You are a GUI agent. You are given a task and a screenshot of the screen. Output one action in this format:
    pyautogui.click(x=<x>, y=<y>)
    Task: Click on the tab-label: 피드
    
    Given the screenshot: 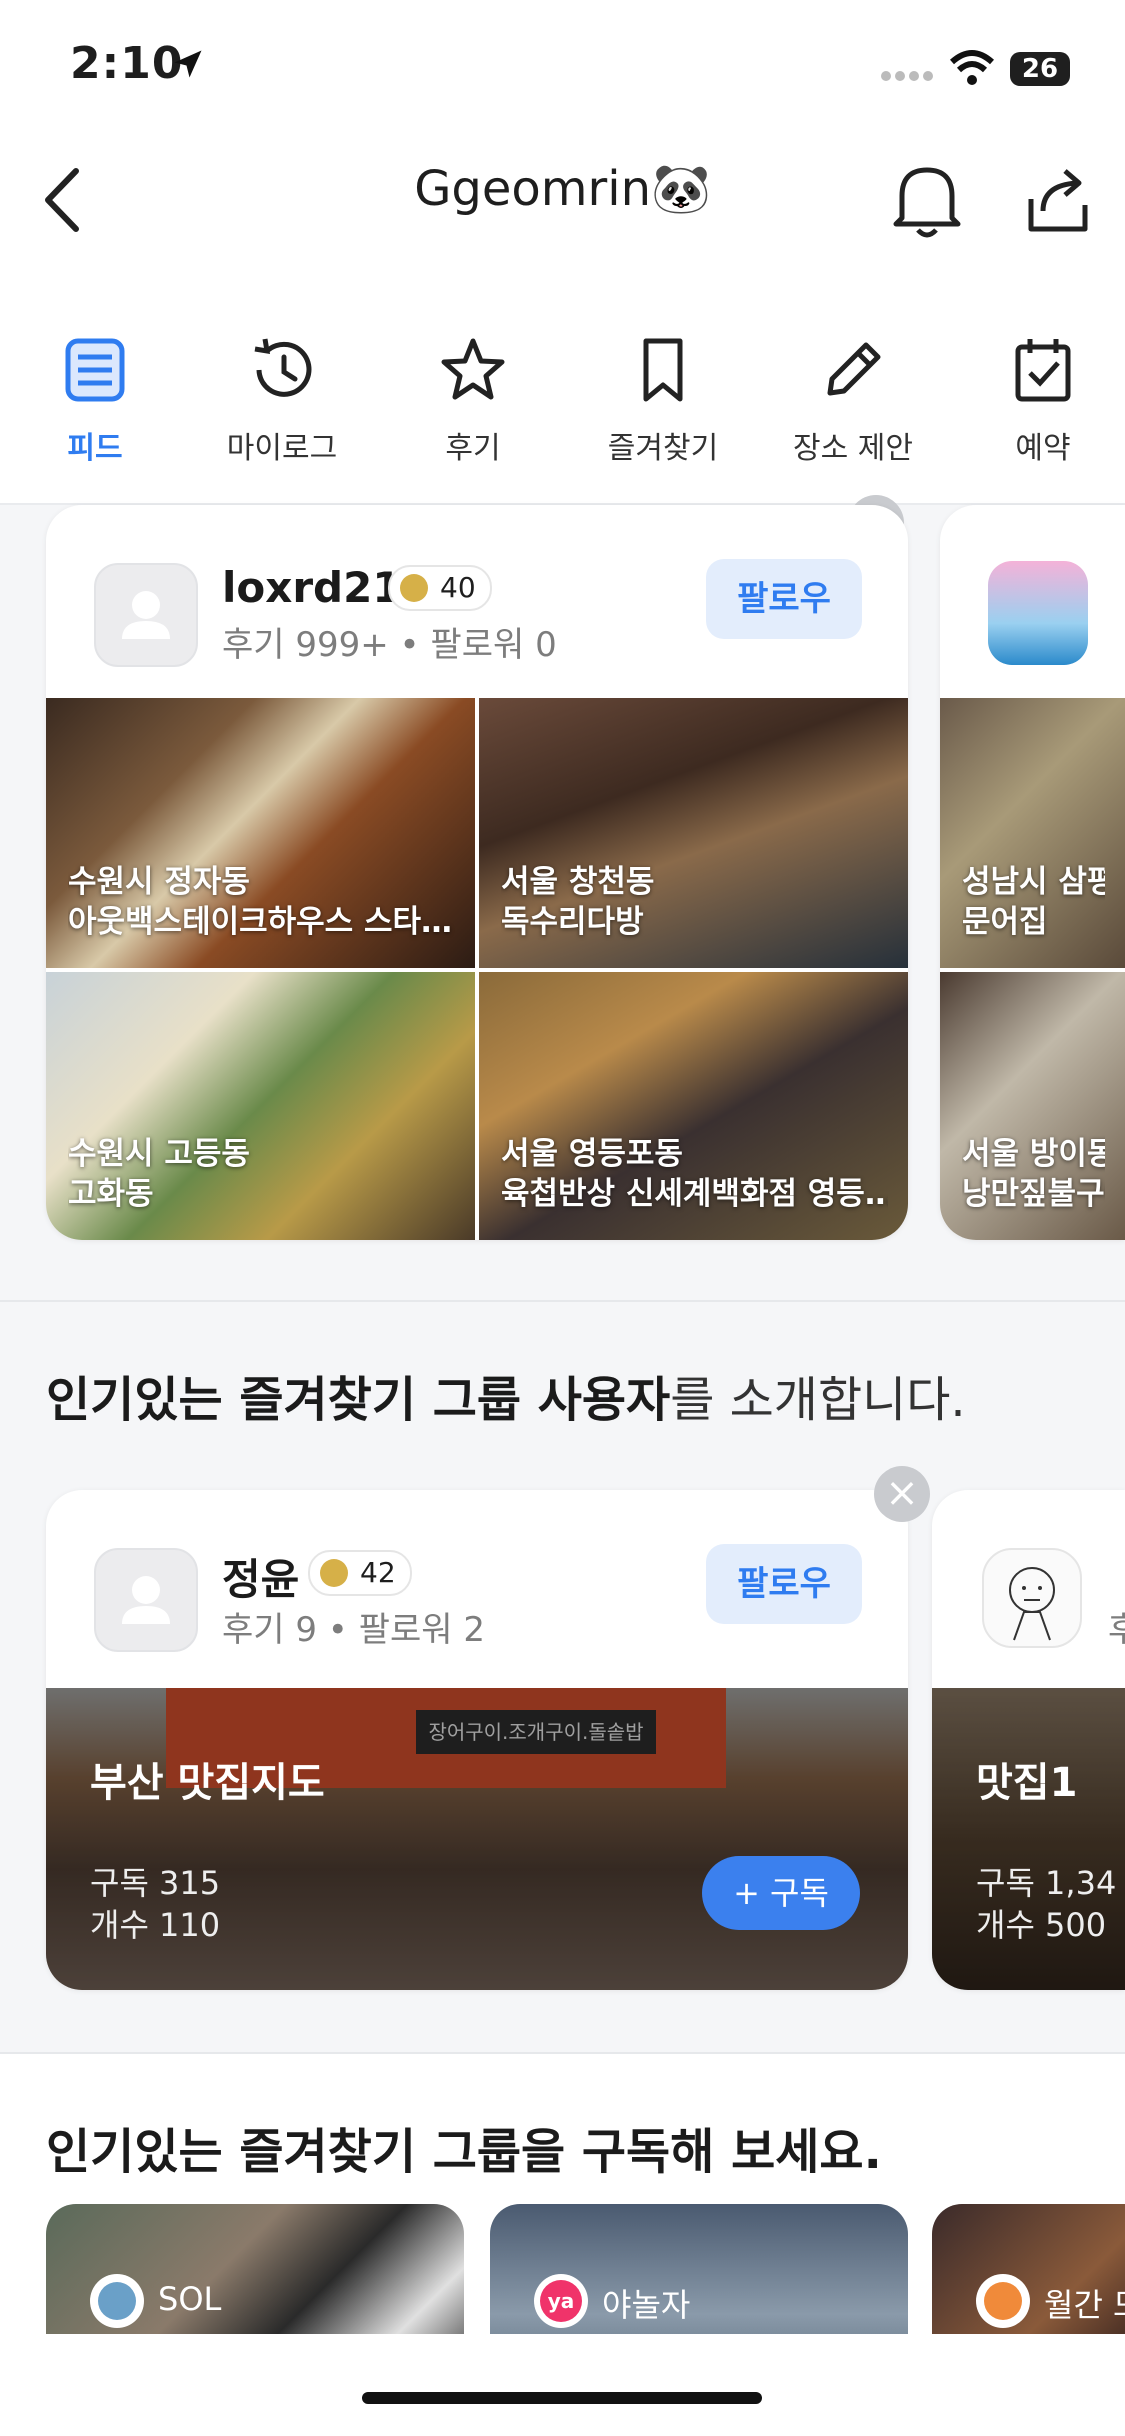 What is the action you would take?
    pyautogui.click(x=95, y=448)
    